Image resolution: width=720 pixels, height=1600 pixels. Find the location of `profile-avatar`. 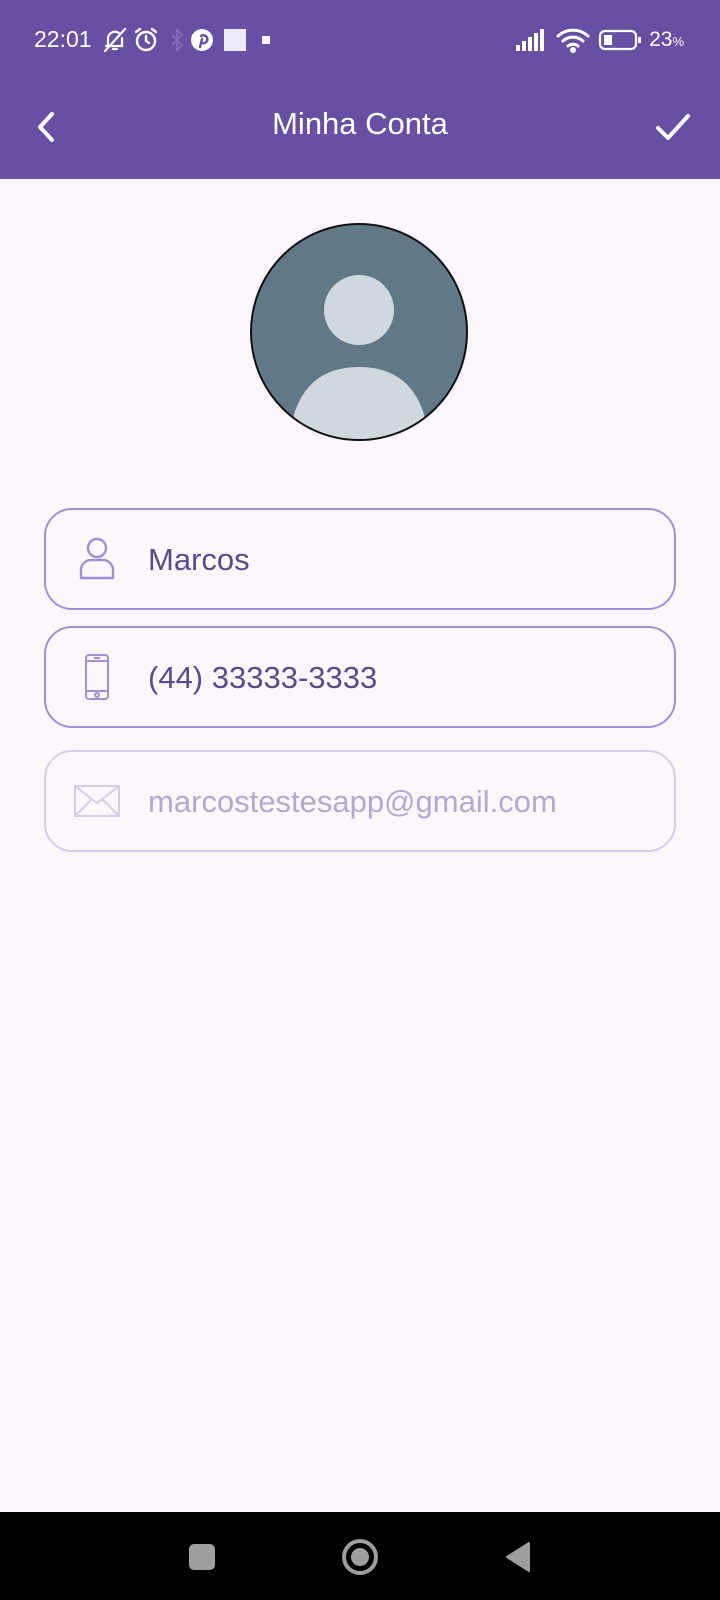

profile-avatar is located at coordinates (359, 332).